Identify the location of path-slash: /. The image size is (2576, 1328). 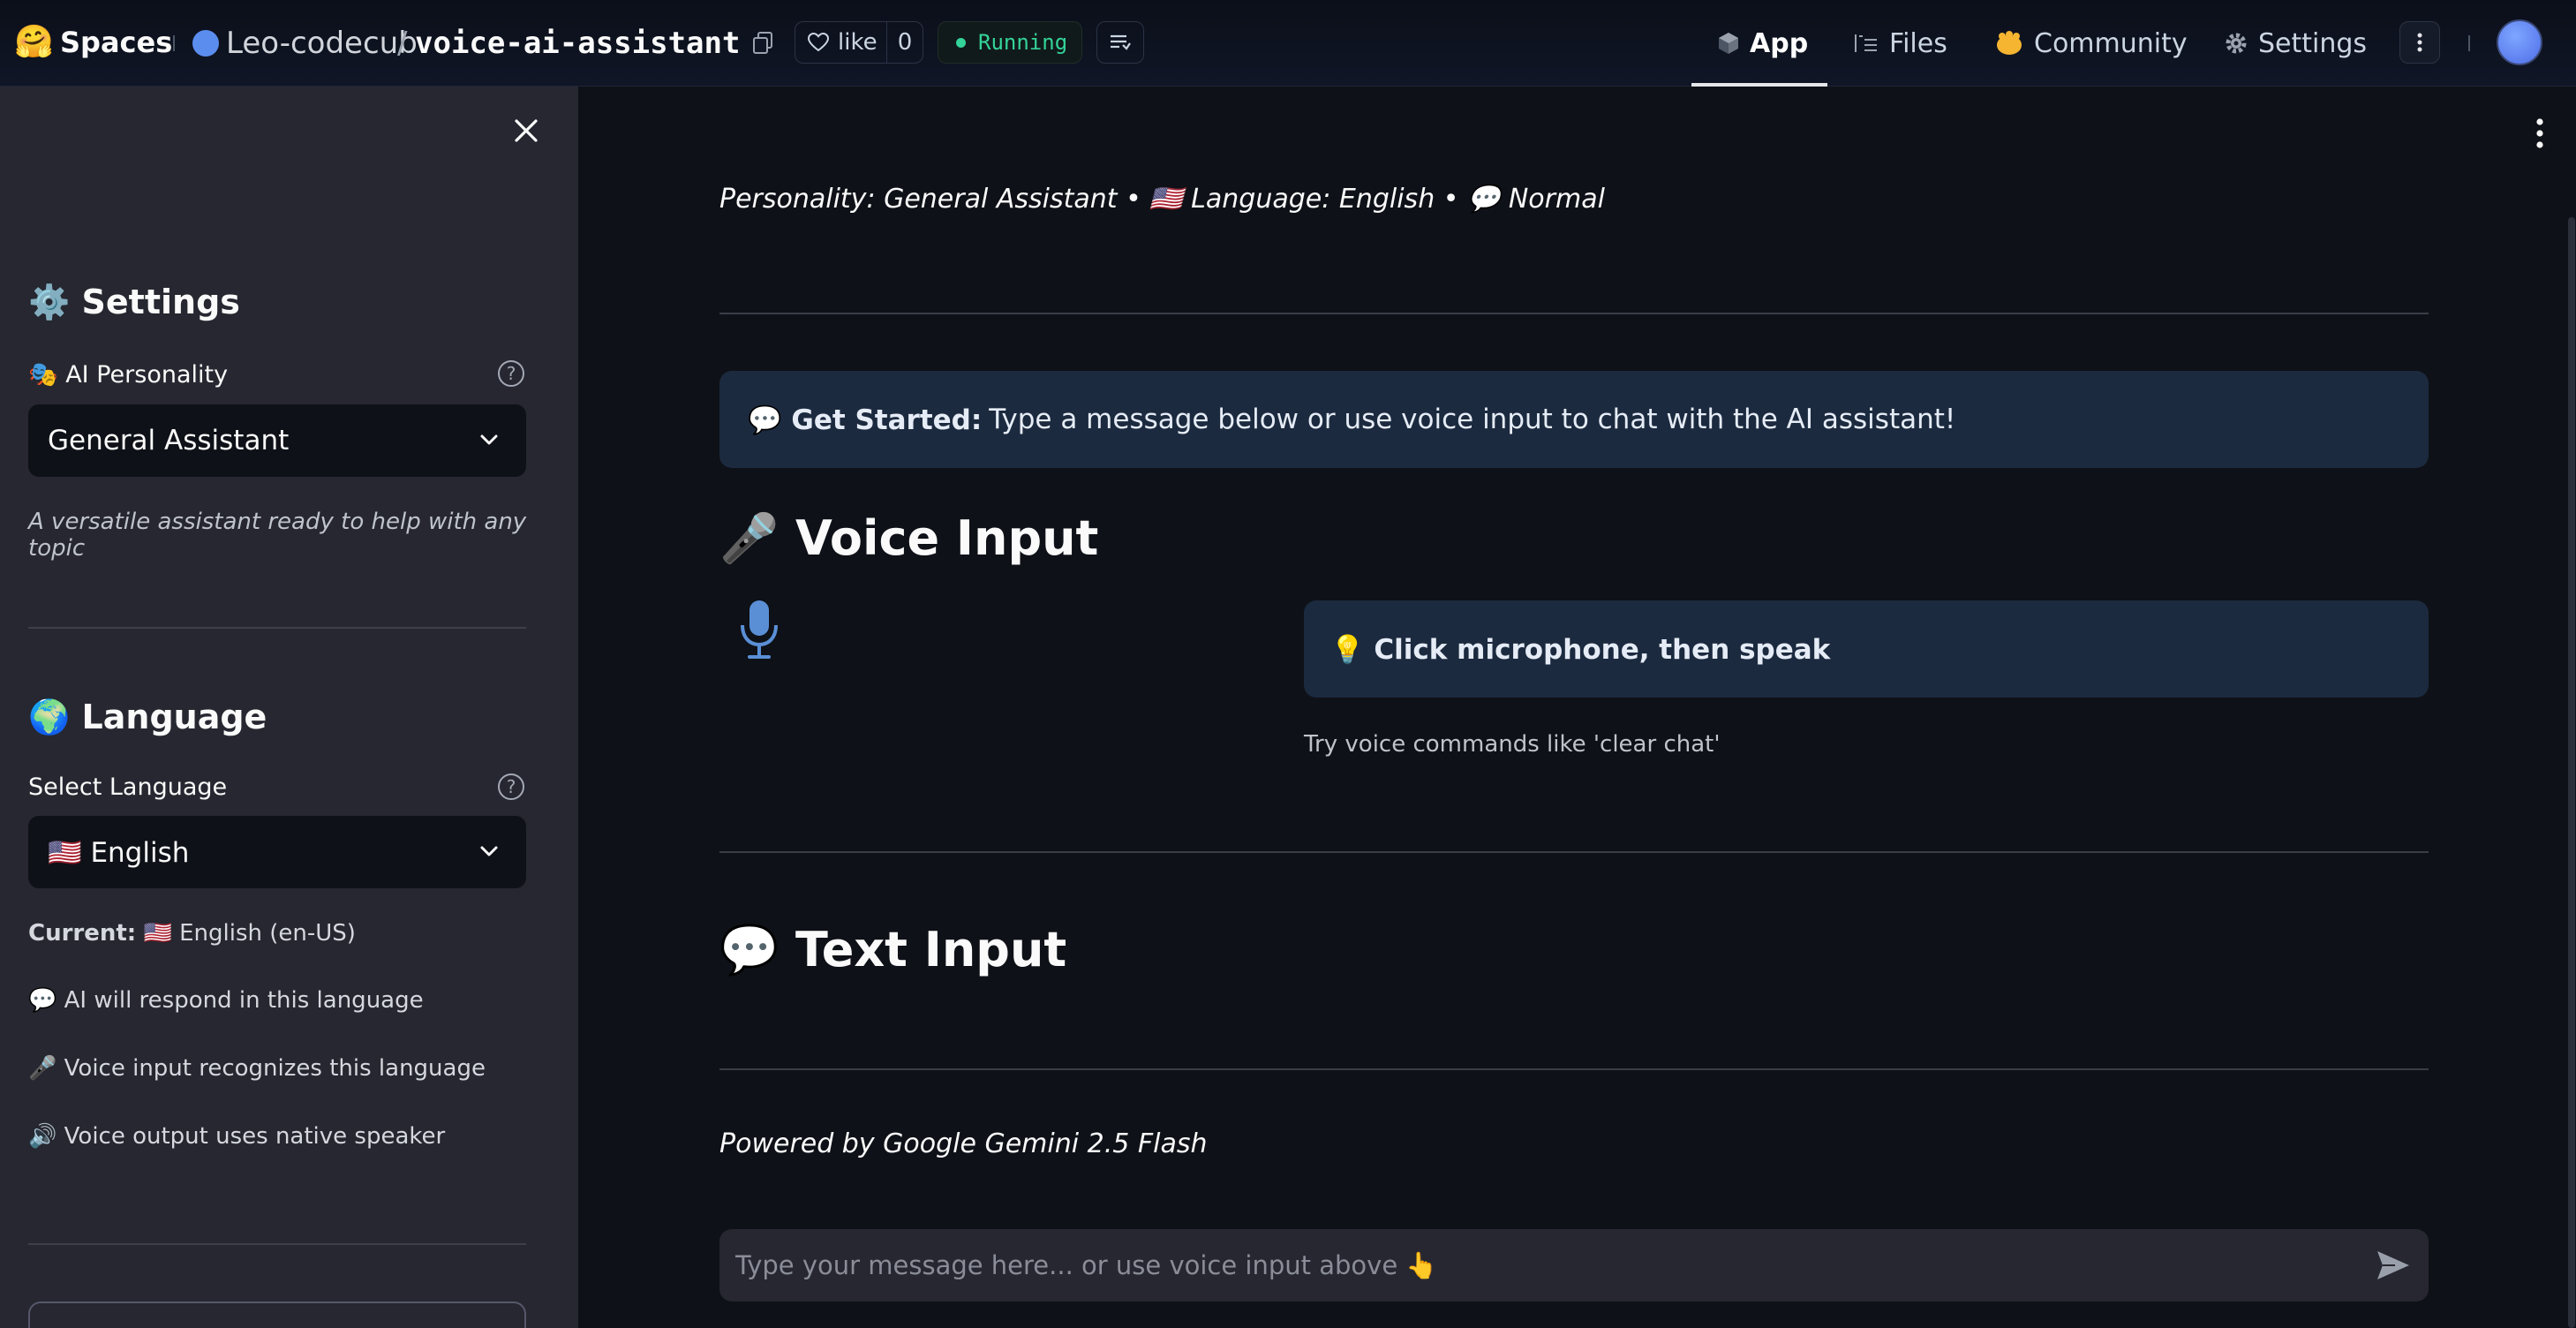
(403, 44).